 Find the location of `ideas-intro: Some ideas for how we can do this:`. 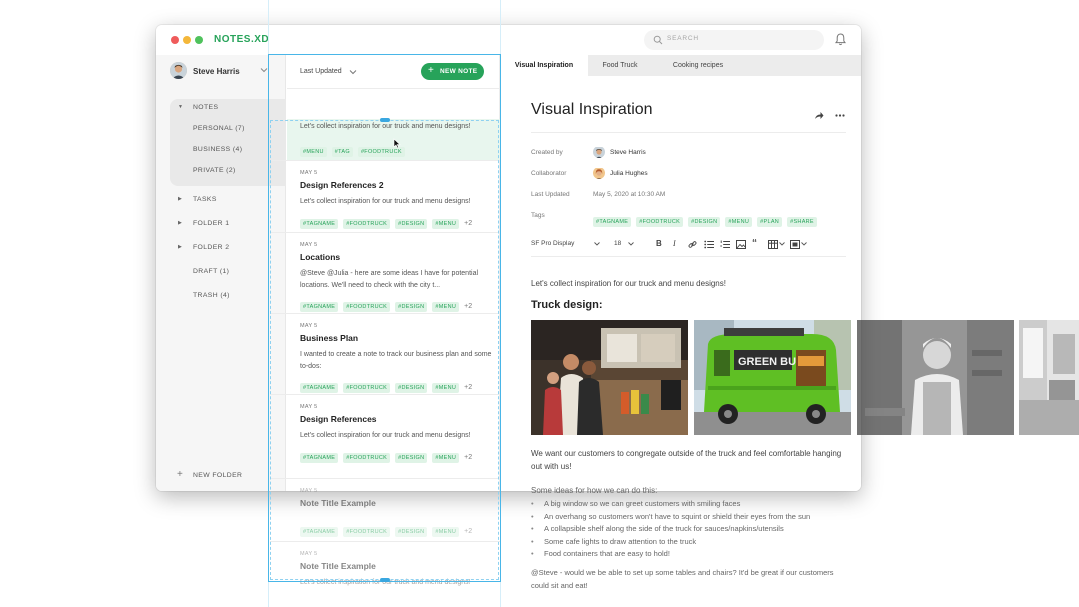

ideas-intro: Some ideas for how we can do this: is located at coordinates (691, 490).